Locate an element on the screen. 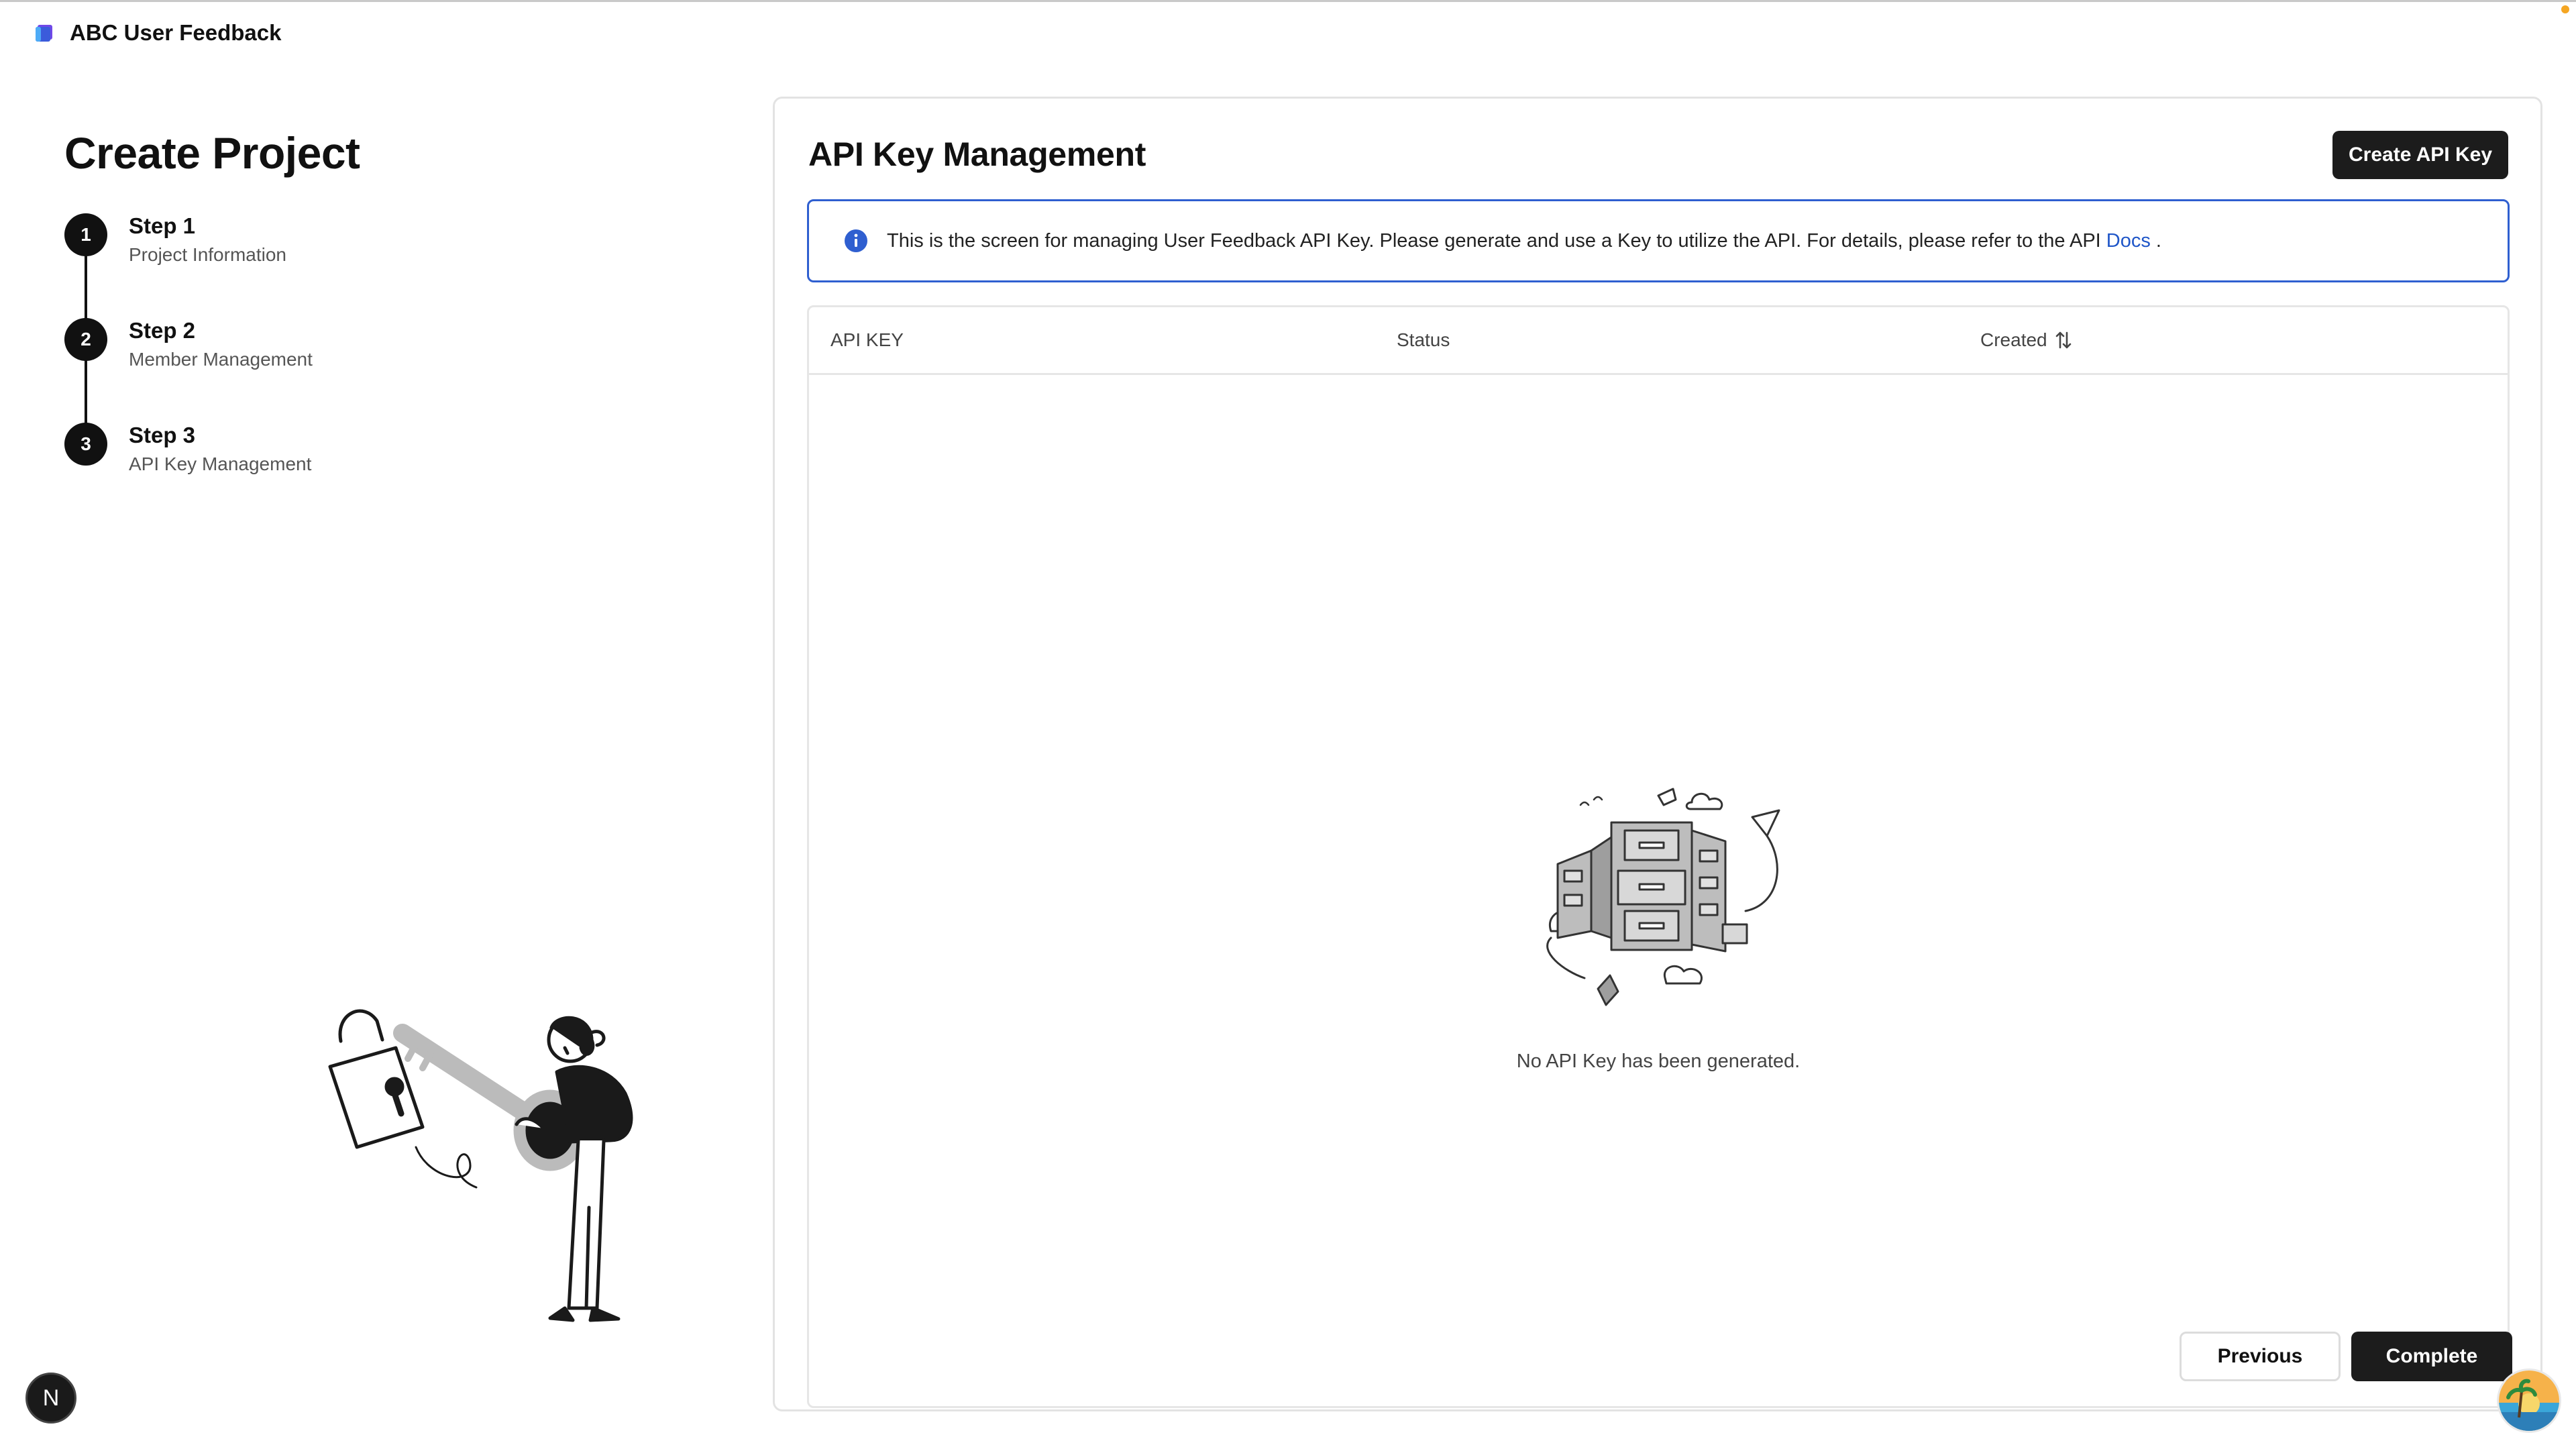 The width and height of the screenshot is (2576, 1449). step-3-subtitle: API Key Management is located at coordinates (220, 463).